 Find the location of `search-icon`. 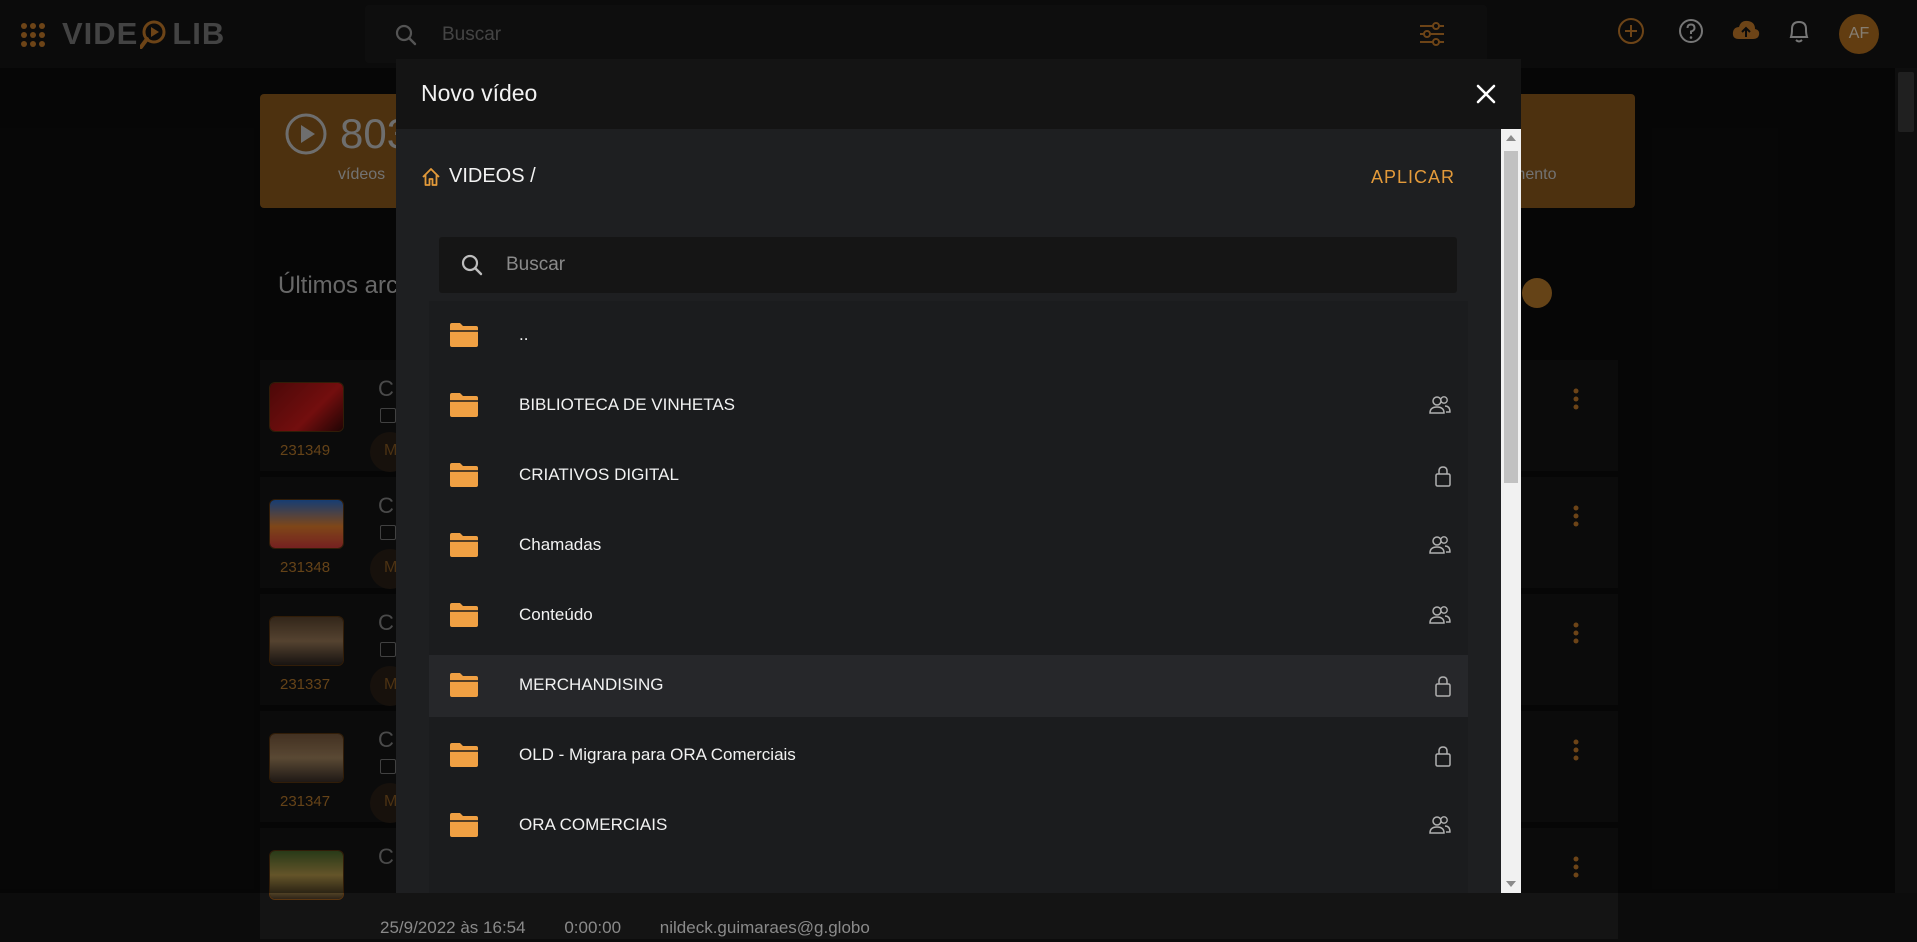

search-icon is located at coordinates (472, 265).